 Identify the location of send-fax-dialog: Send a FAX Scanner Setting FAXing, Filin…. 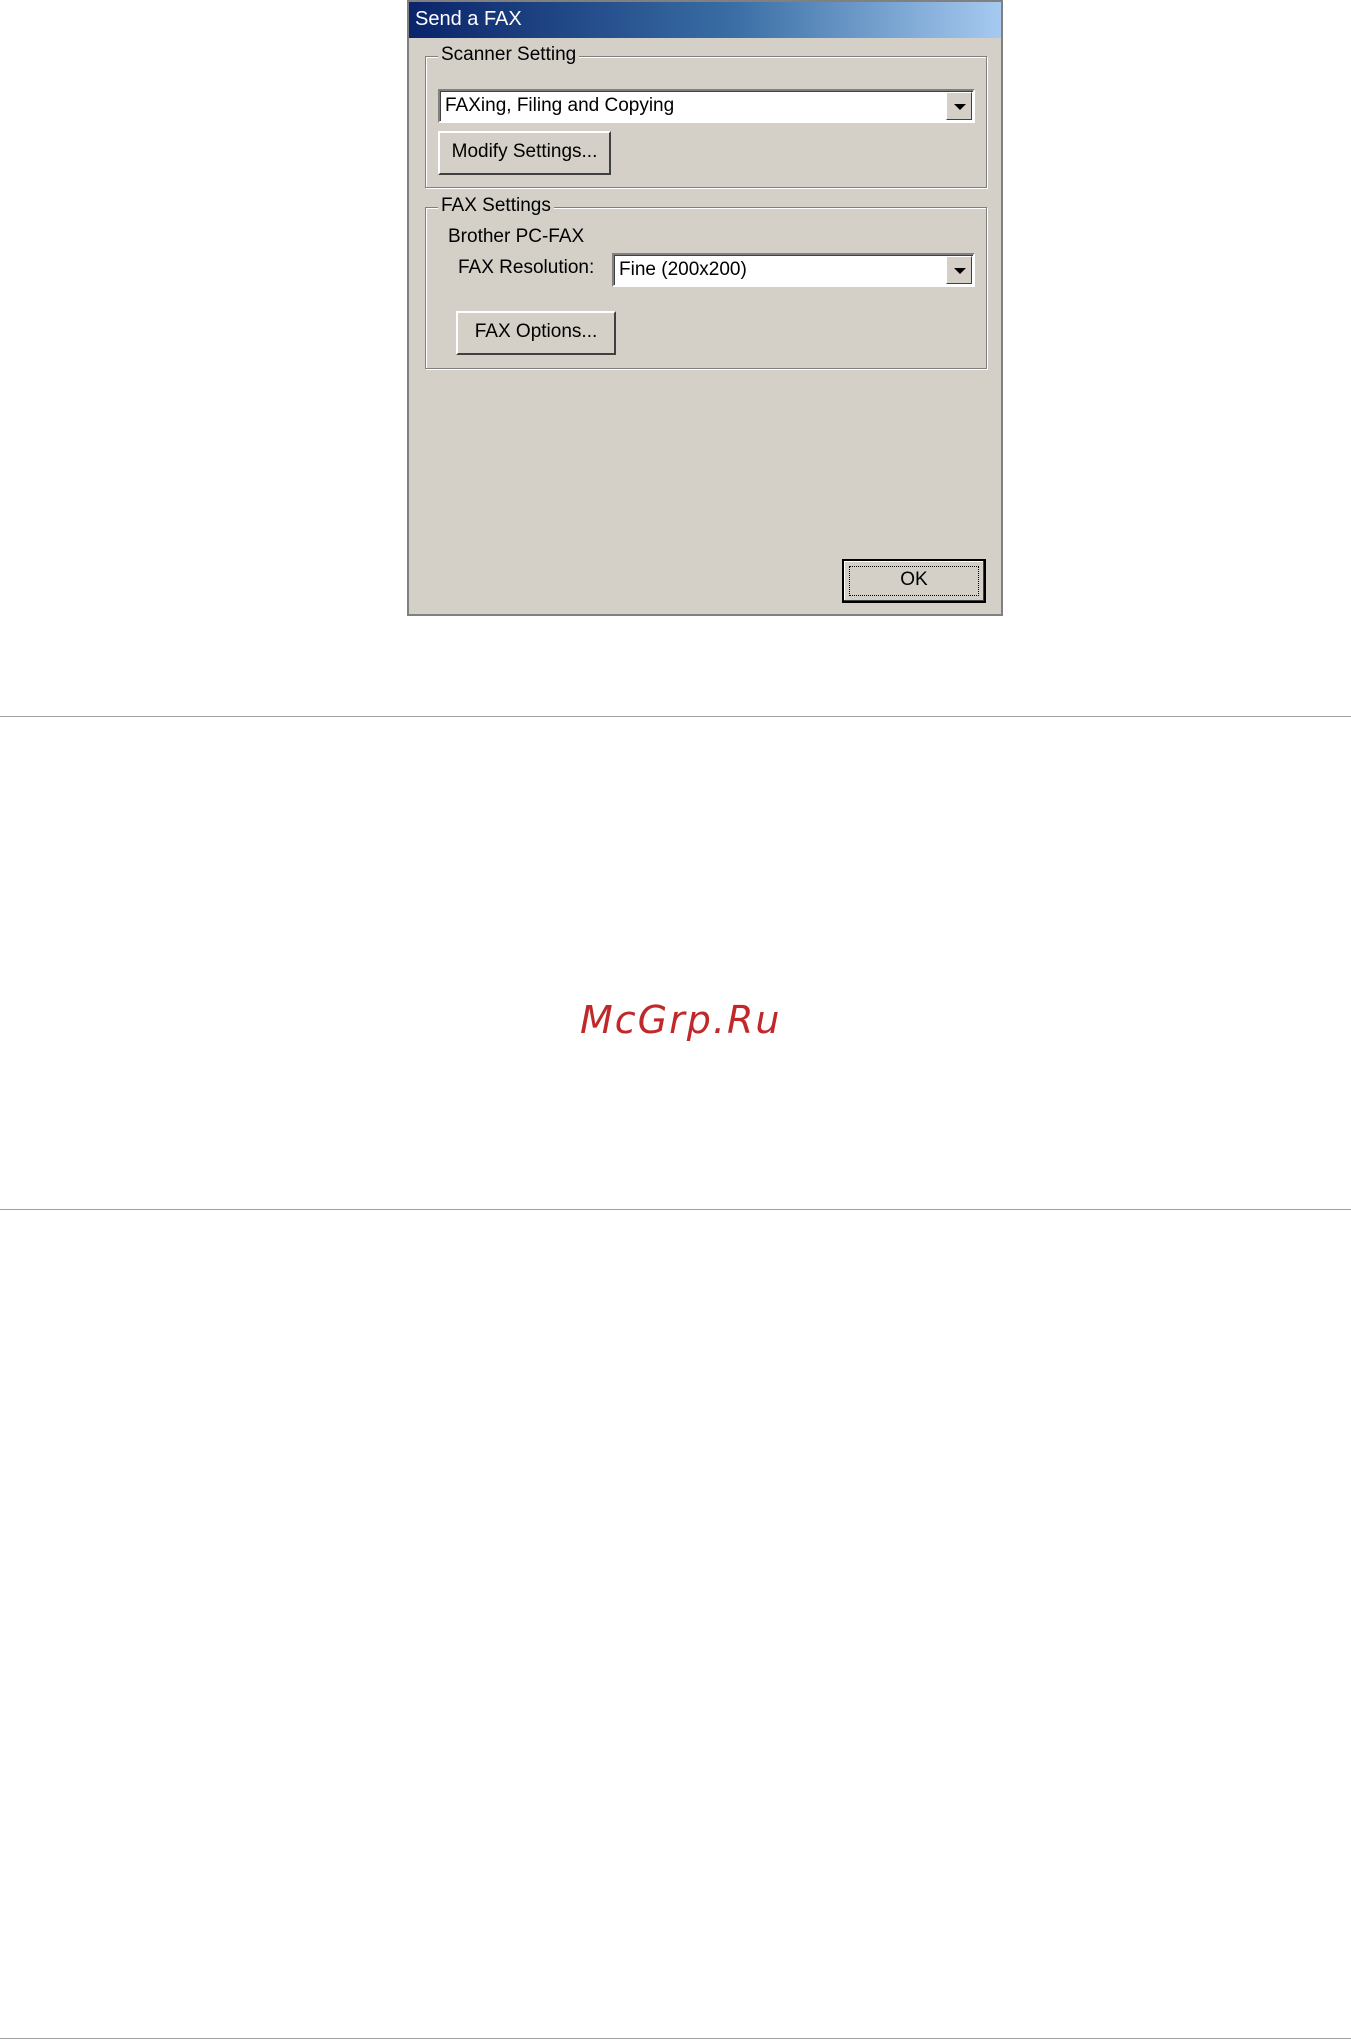
(705, 308).